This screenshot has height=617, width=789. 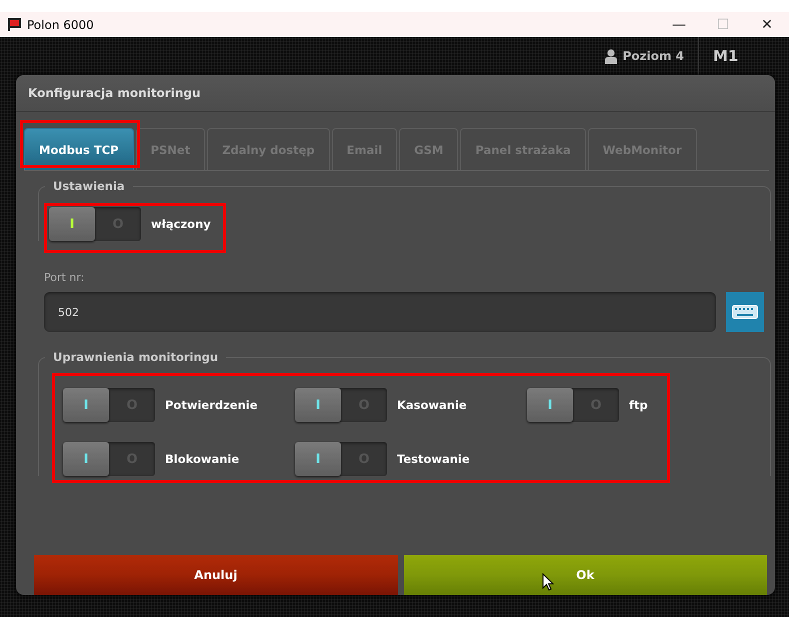 I want to click on toggle-label: włączony, so click(x=181, y=224).